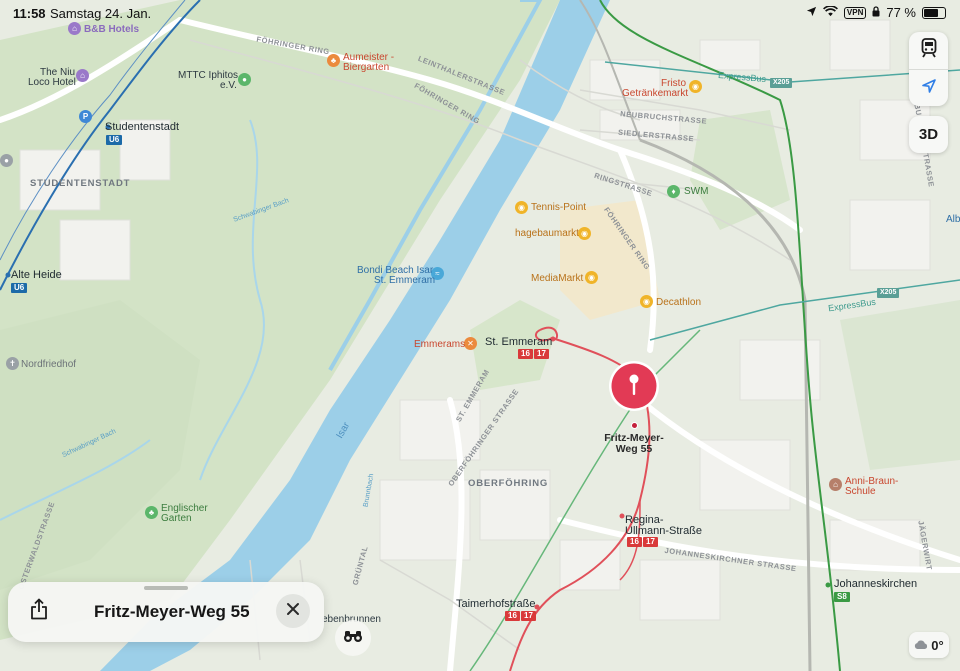  Describe the element at coordinates (931, 12) in the screenshot. I see `battery-level` at that location.